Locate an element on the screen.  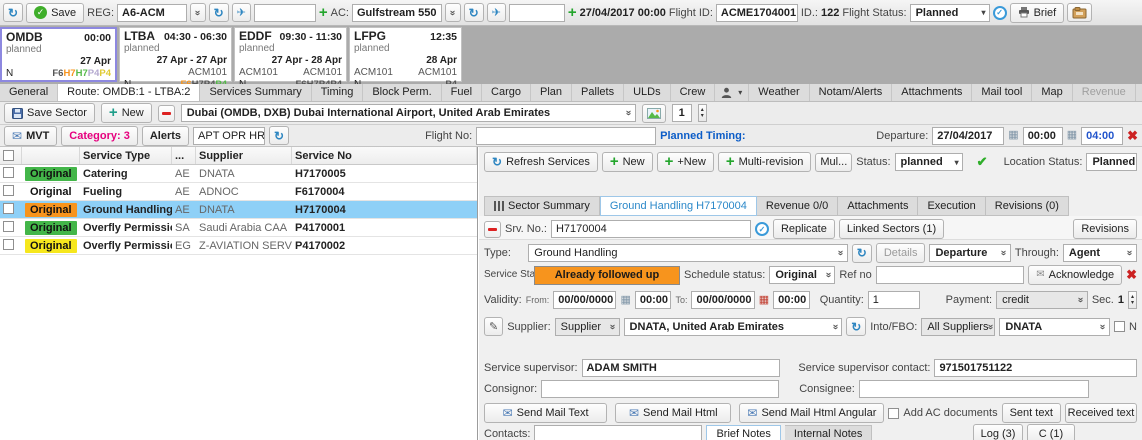
tab-weather: Weather is located at coordinates (779, 92).